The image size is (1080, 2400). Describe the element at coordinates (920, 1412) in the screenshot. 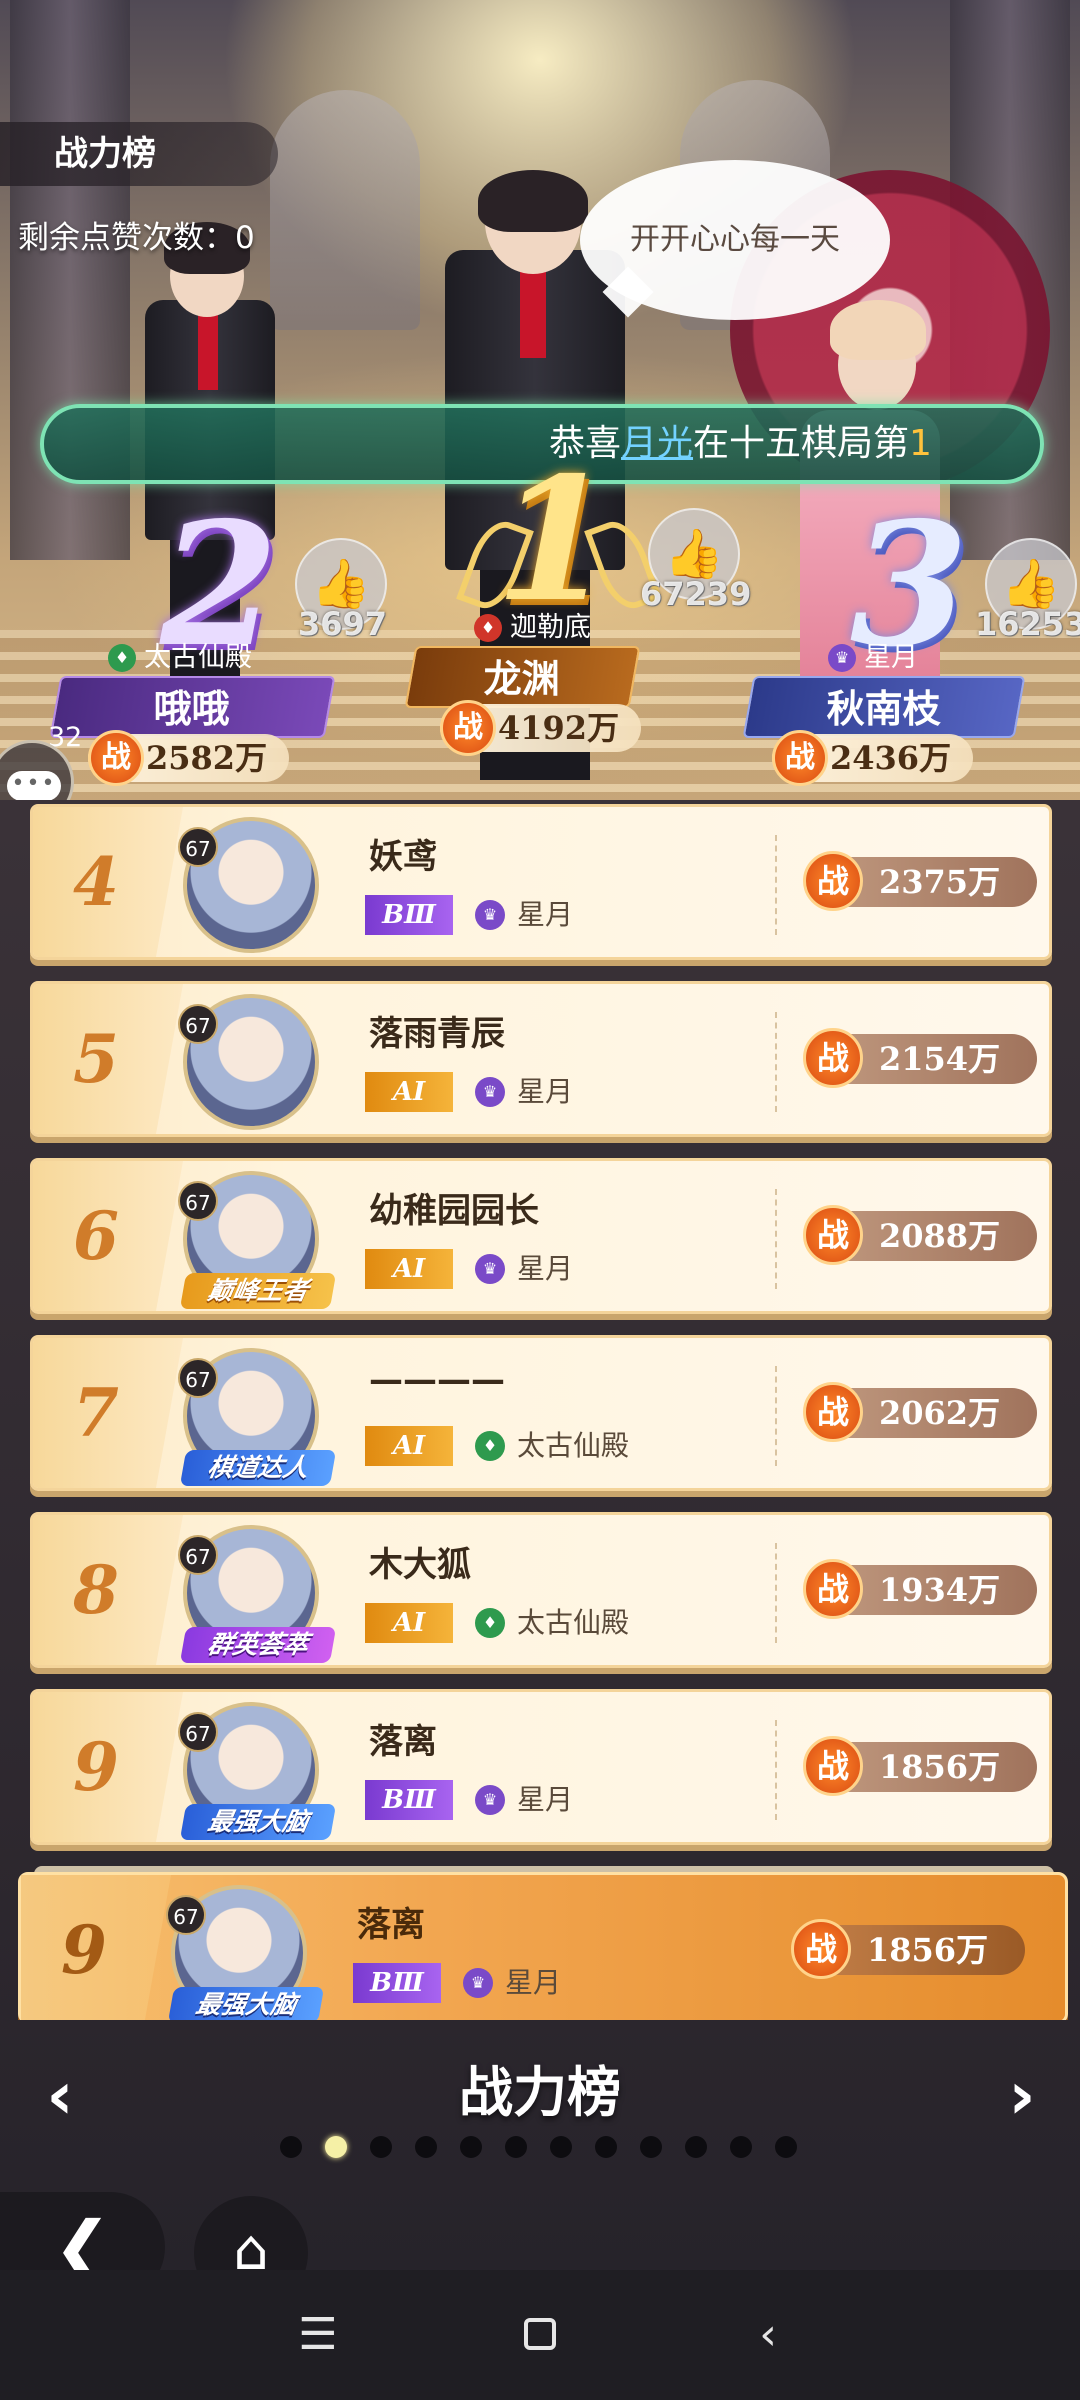

I see `row-power: 战 2062万` at that location.